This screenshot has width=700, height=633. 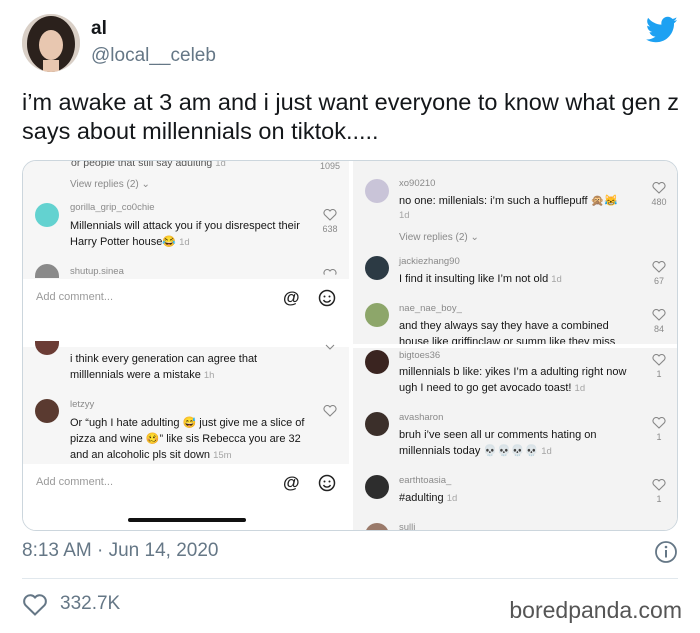 What do you see at coordinates (187, 520) in the screenshot?
I see `home-indicator` at bounding box center [187, 520].